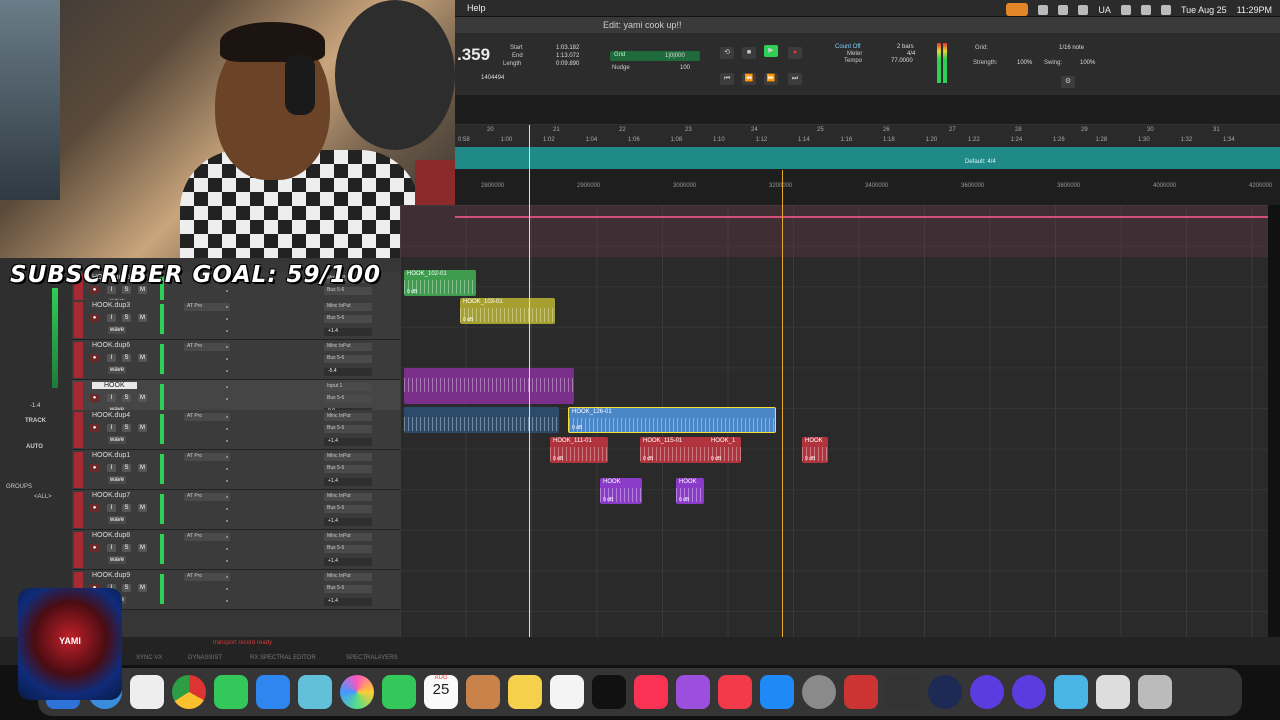 The image size is (1280, 720). I want to click on chrome-icon, so click(189, 692).